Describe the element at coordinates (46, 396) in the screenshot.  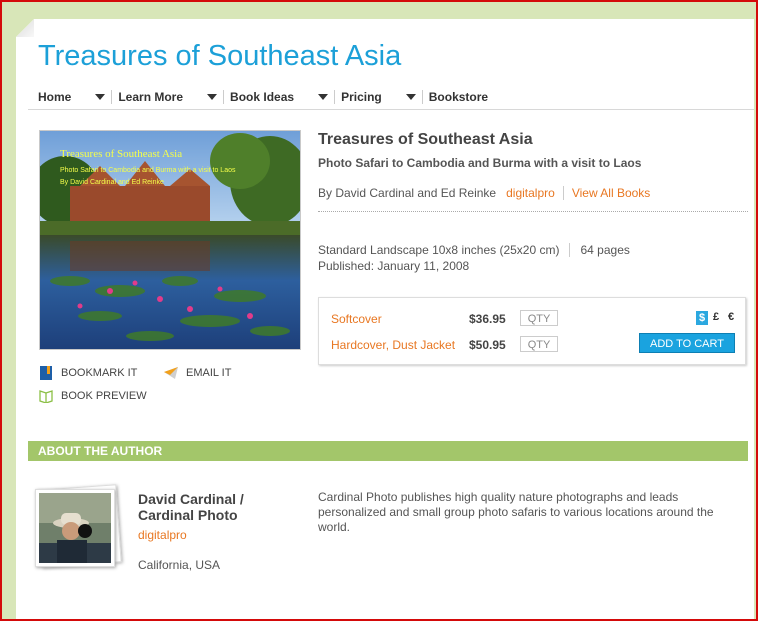
I see `open-book-icon` at that location.